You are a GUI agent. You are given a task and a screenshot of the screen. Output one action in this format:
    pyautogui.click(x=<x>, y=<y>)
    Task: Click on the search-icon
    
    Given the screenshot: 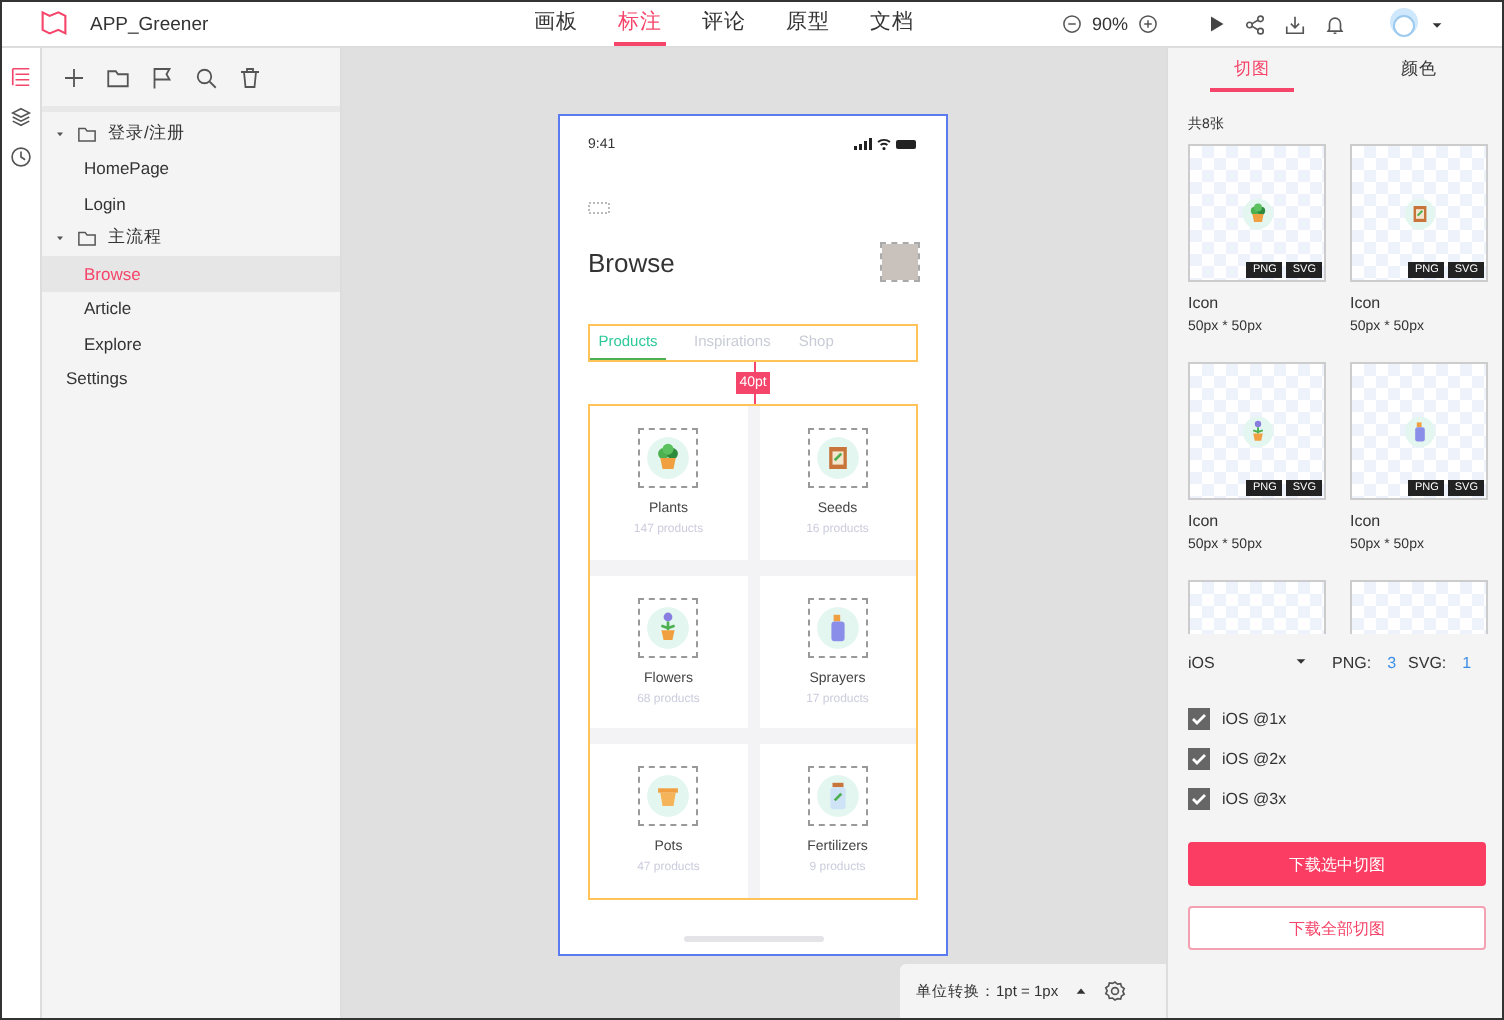 What is the action you would take?
    pyautogui.click(x=206, y=77)
    